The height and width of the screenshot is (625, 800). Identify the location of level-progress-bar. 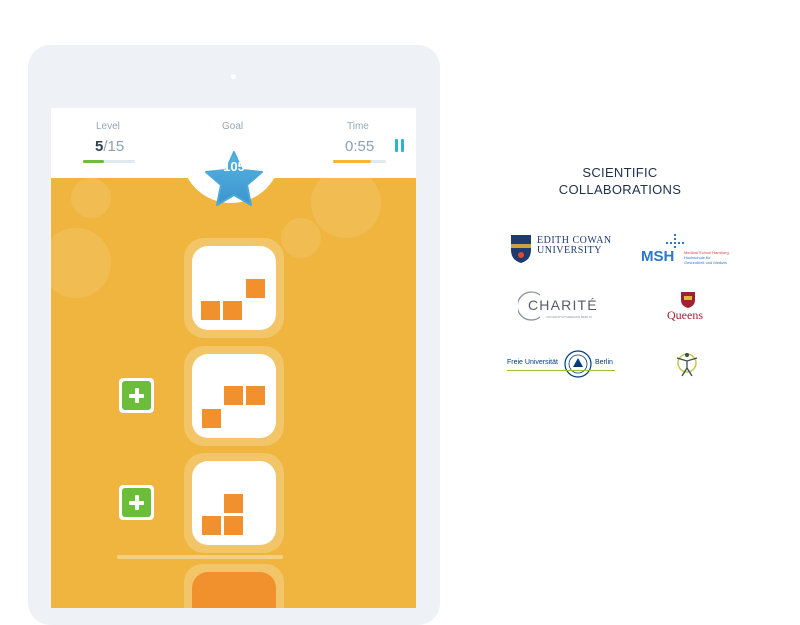
(109, 161).